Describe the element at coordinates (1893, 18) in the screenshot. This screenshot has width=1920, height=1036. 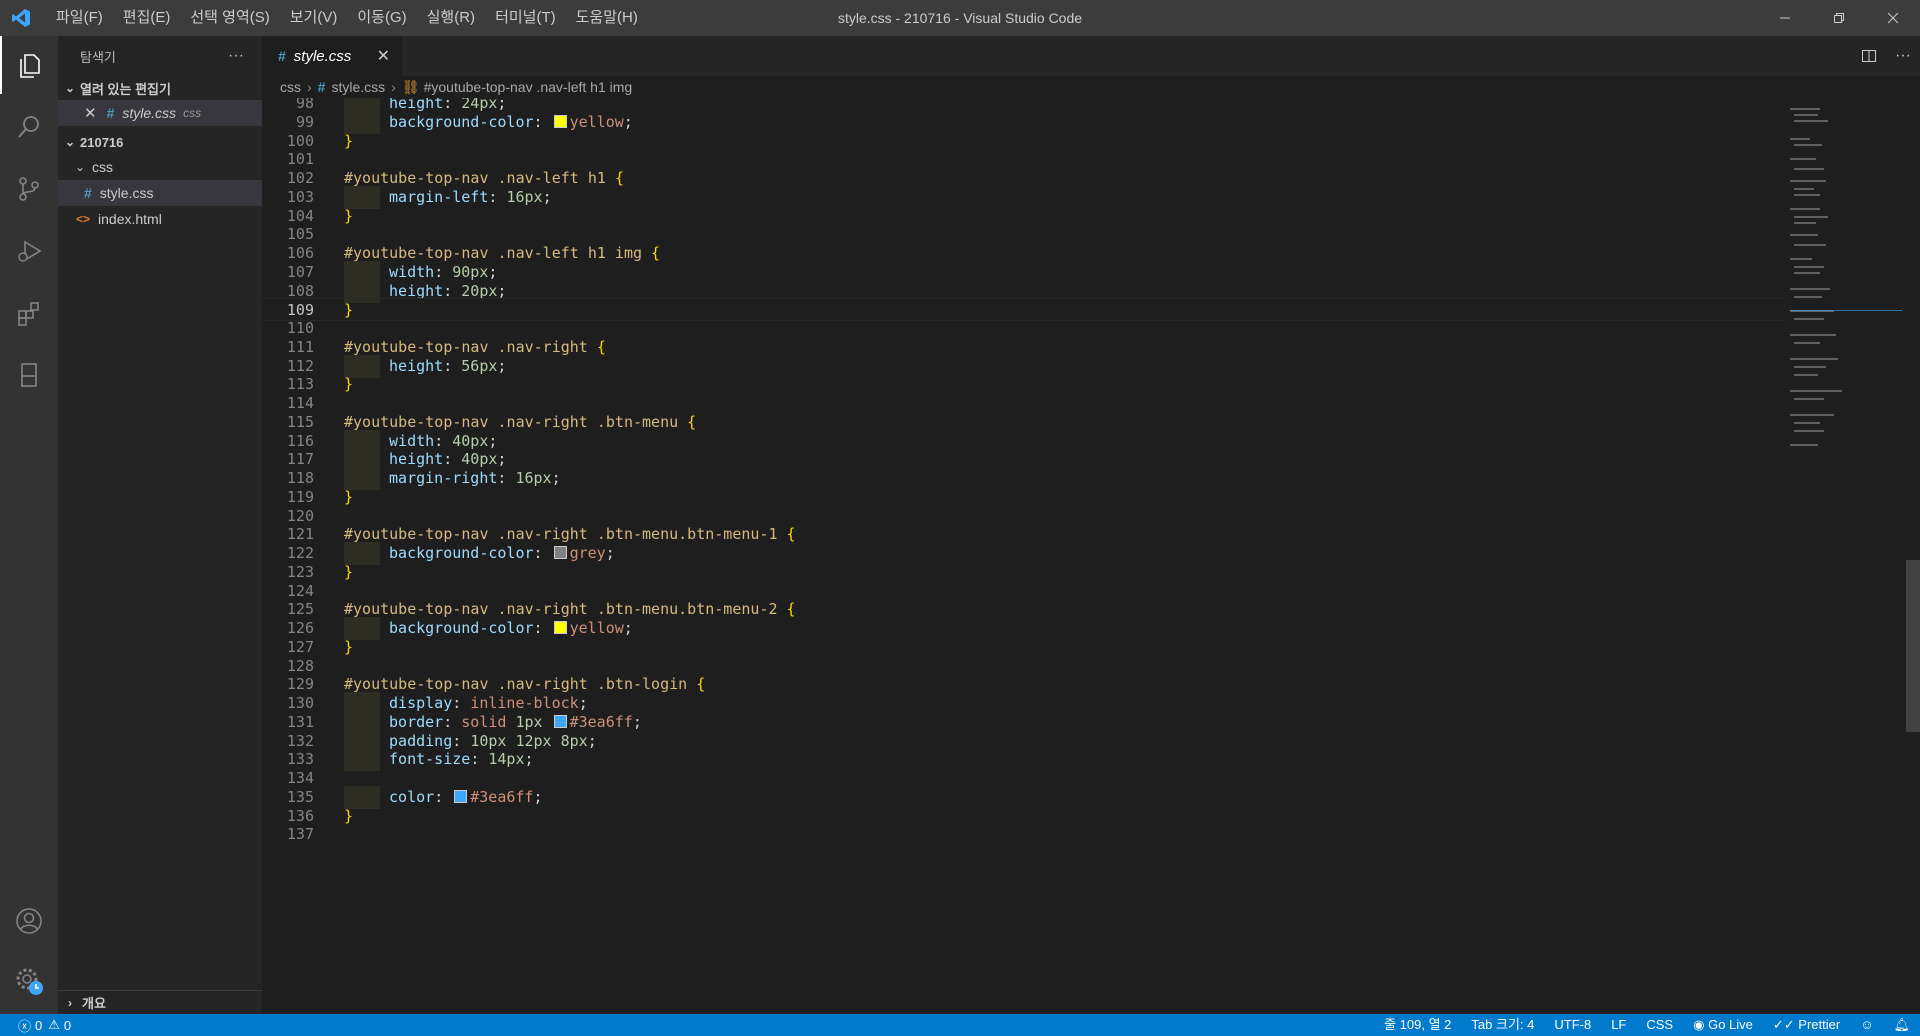
I see `close-window-button` at that location.